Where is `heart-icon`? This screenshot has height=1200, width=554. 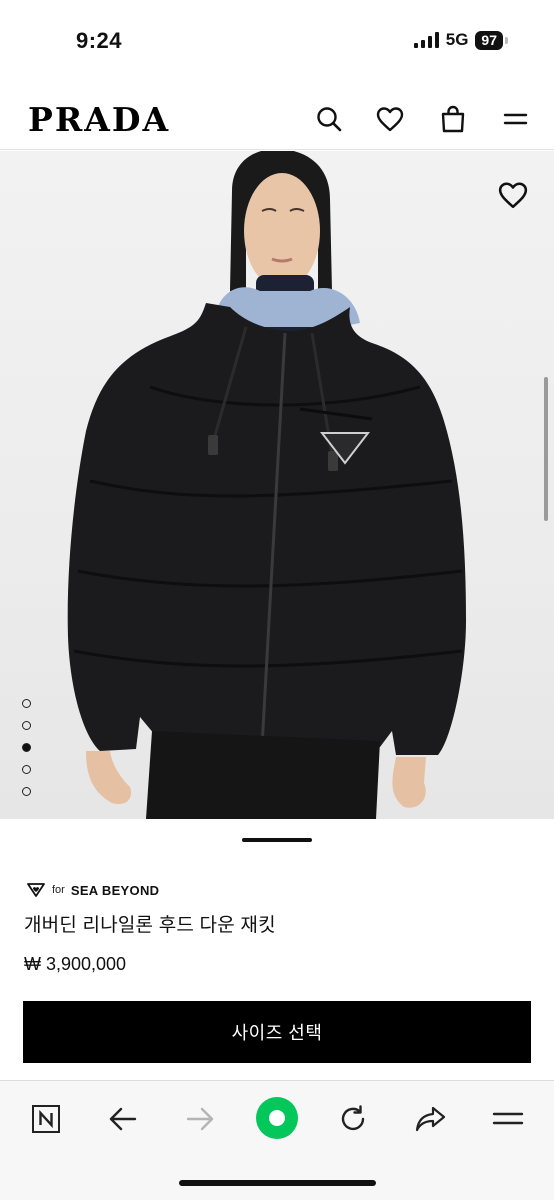
heart-icon is located at coordinates (390, 119).